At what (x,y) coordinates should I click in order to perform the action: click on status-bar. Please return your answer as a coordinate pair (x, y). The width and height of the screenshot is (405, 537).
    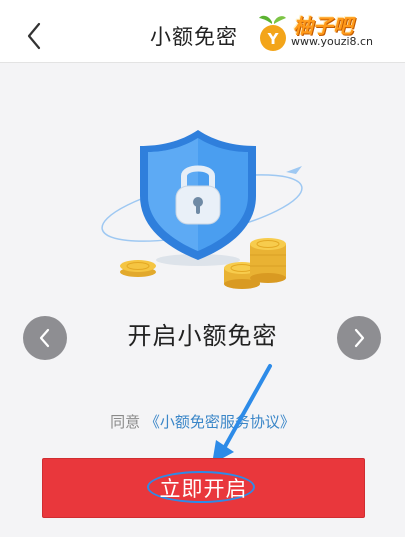
    Looking at the image, I should click on (202, 4).